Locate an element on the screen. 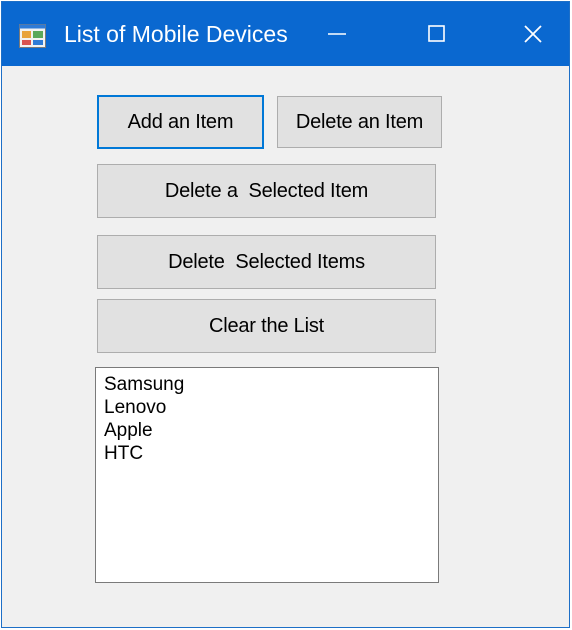 The height and width of the screenshot is (630, 572). delete-item-button: Delete an Item is located at coordinates (359, 122).